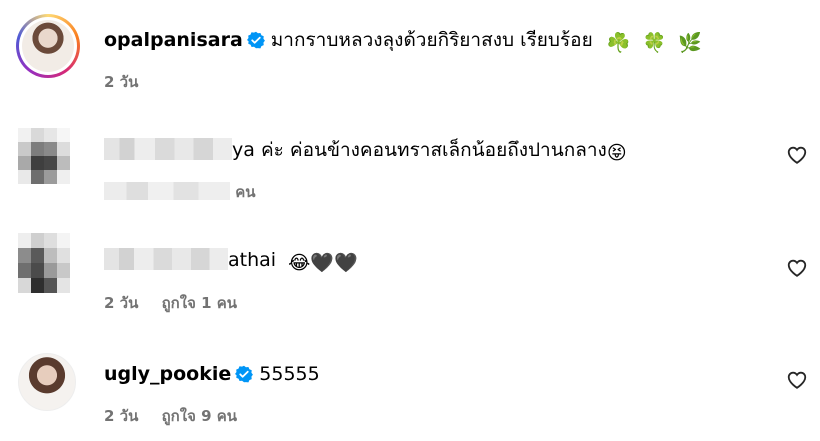 The width and height of the screenshot is (820, 441). I want to click on comment-meta: 2 วัน ถูกใจ 1 คน, so click(170, 303).